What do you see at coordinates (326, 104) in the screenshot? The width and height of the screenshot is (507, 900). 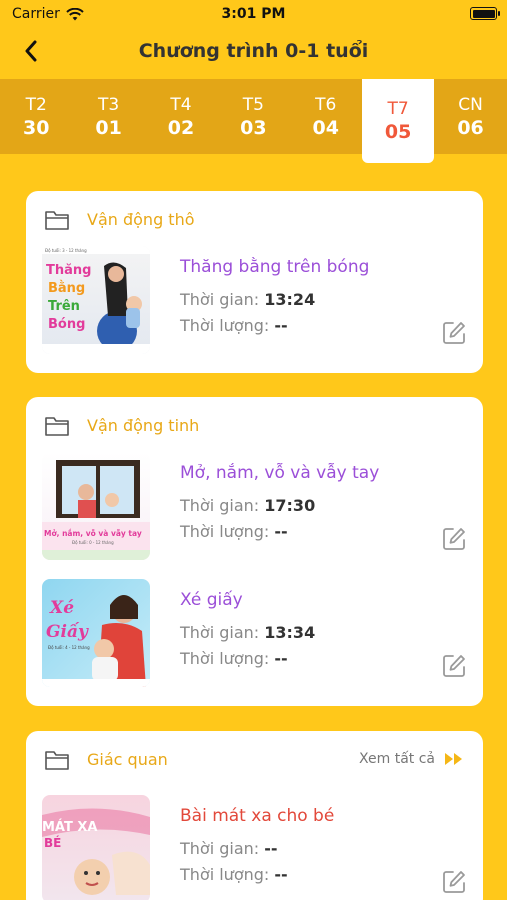 I see `day-name: T6` at bounding box center [326, 104].